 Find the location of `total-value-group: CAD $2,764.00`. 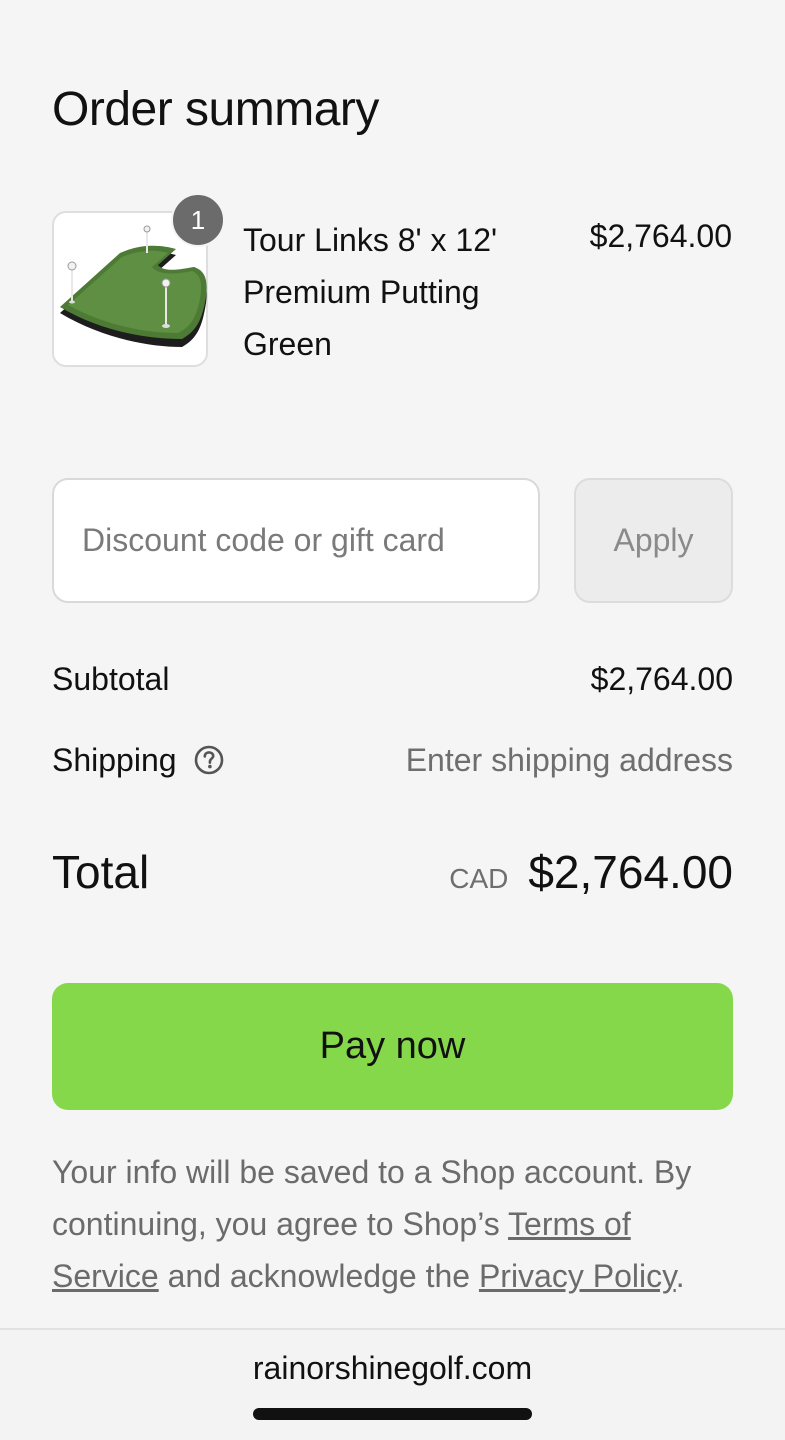

total-value-group: CAD $2,764.00 is located at coordinates (591, 872).